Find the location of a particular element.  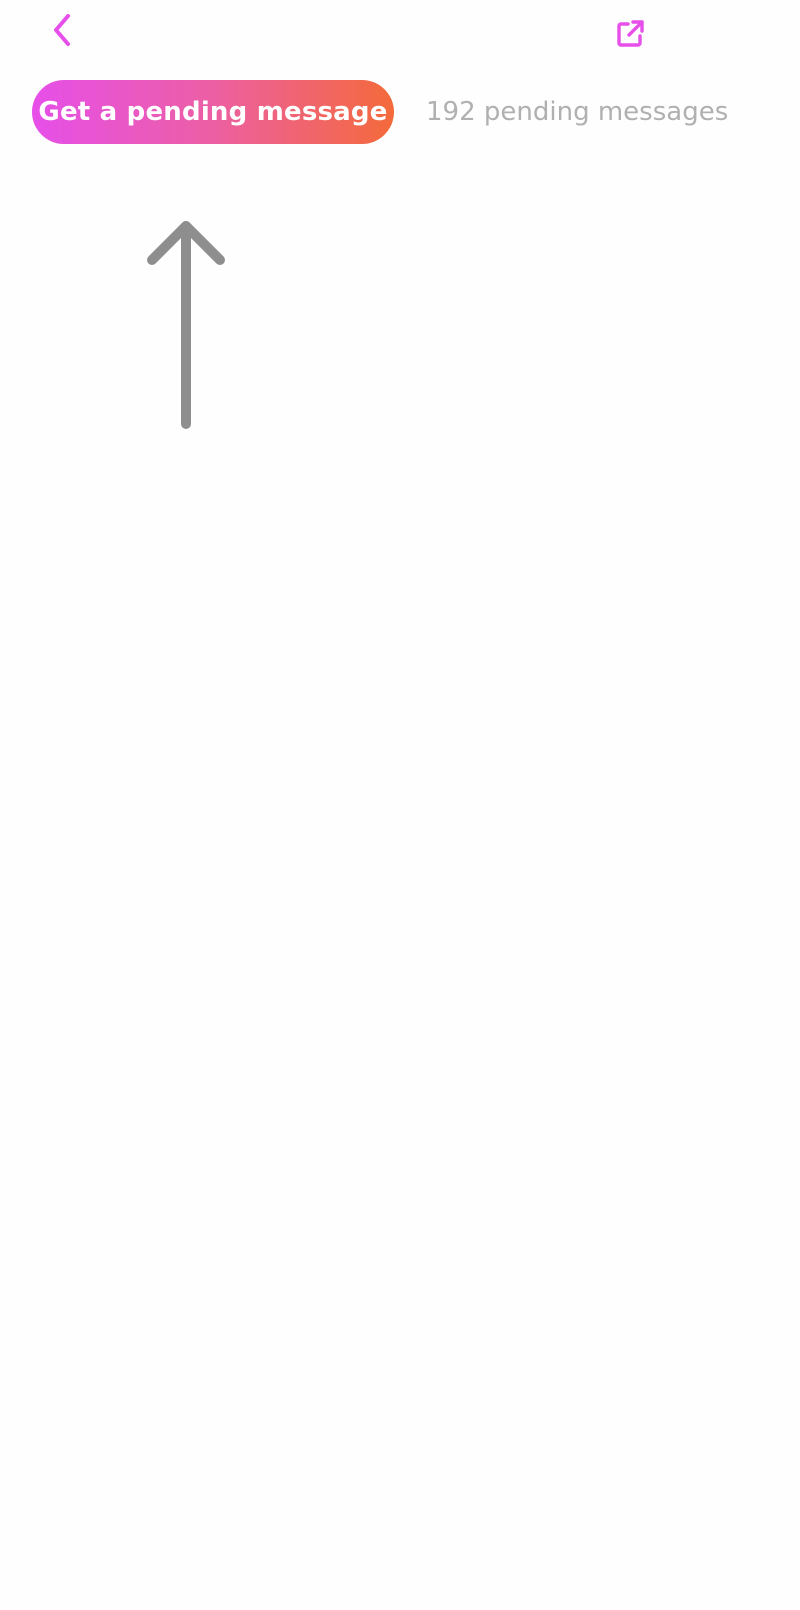

share-button is located at coordinates (630, 36).